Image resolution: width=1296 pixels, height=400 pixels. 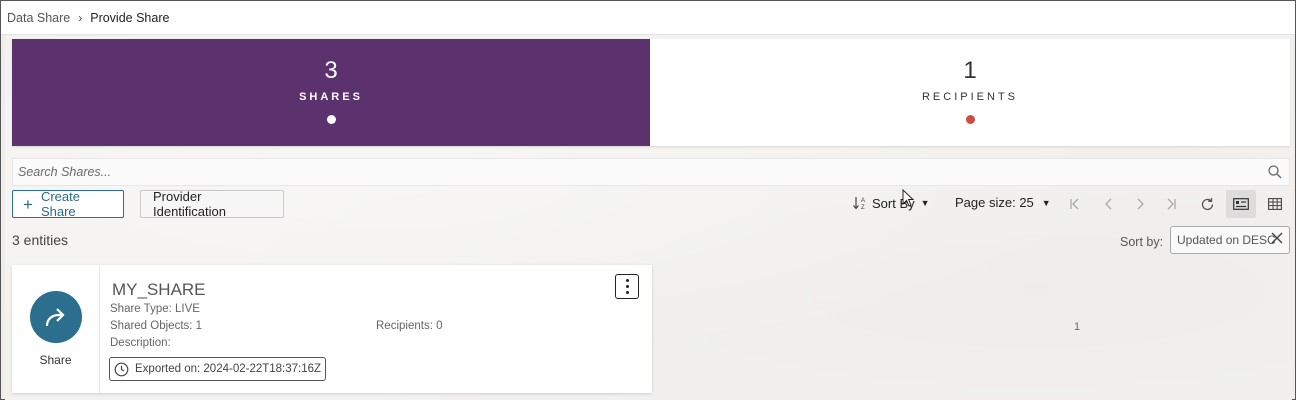 I want to click on share-type: Share Type: LIVE, so click(x=155, y=309).